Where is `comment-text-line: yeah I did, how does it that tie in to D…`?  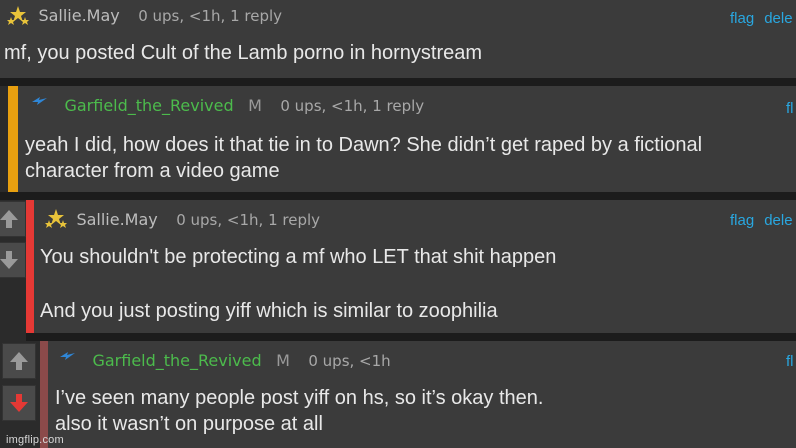
comment-text-line: yeah I did, how does it that tie in to D… is located at coordinates (364, 145).